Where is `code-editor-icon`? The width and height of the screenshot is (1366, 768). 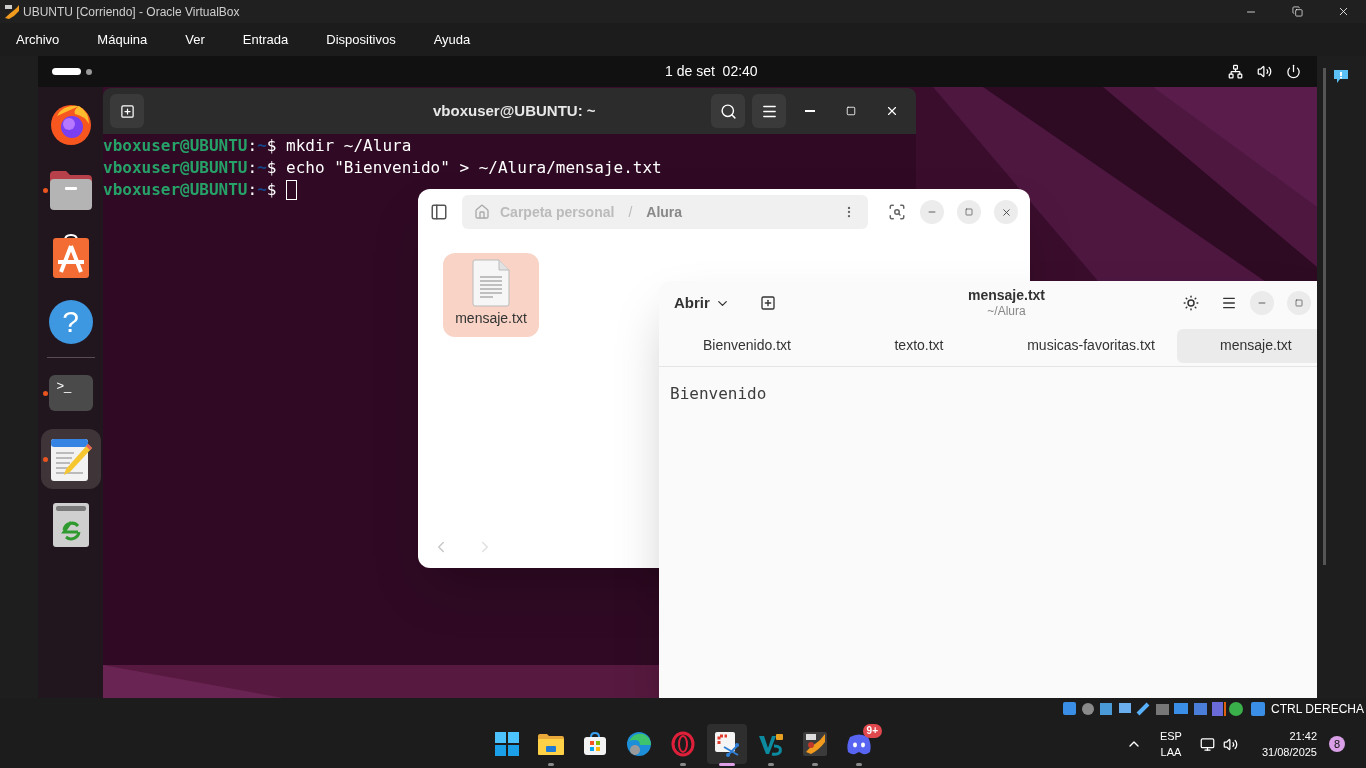 code-editor-icon is located at coordinates (771, 744).